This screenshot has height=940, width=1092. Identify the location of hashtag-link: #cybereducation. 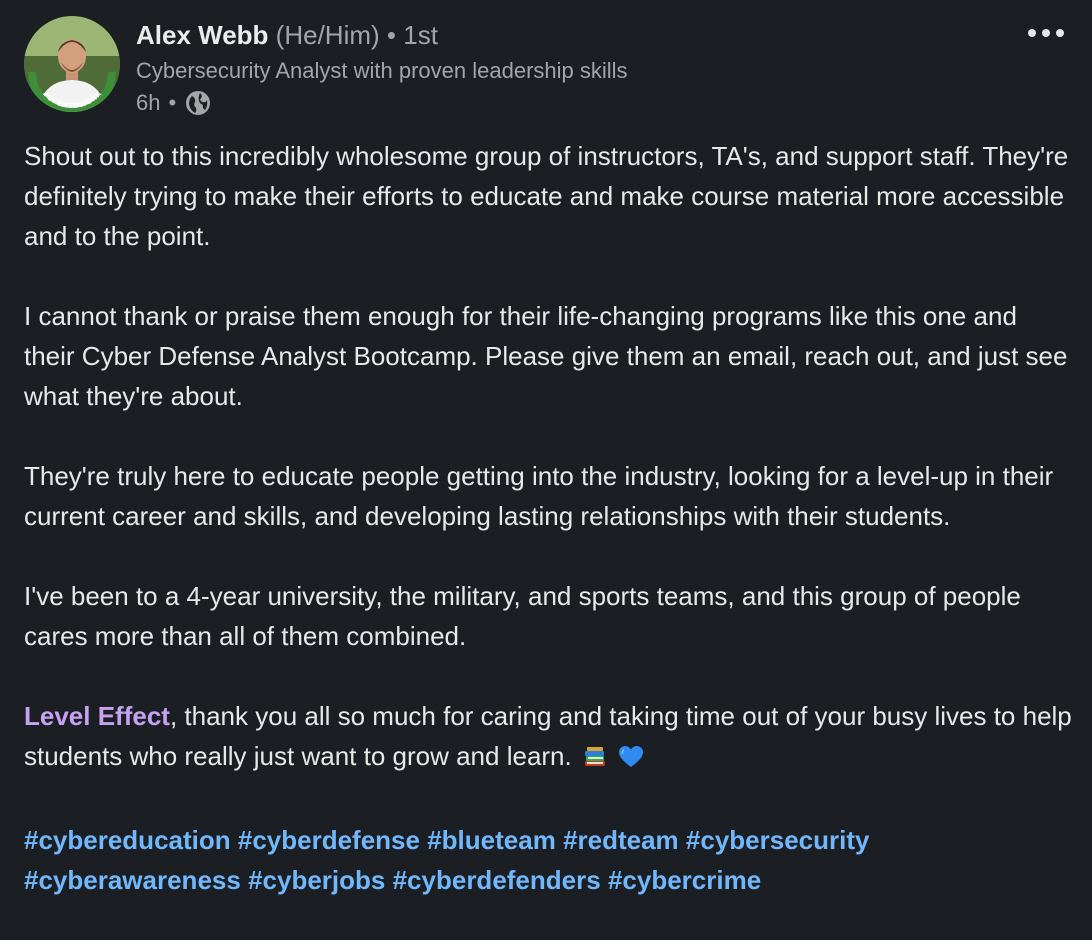
(127, 840).